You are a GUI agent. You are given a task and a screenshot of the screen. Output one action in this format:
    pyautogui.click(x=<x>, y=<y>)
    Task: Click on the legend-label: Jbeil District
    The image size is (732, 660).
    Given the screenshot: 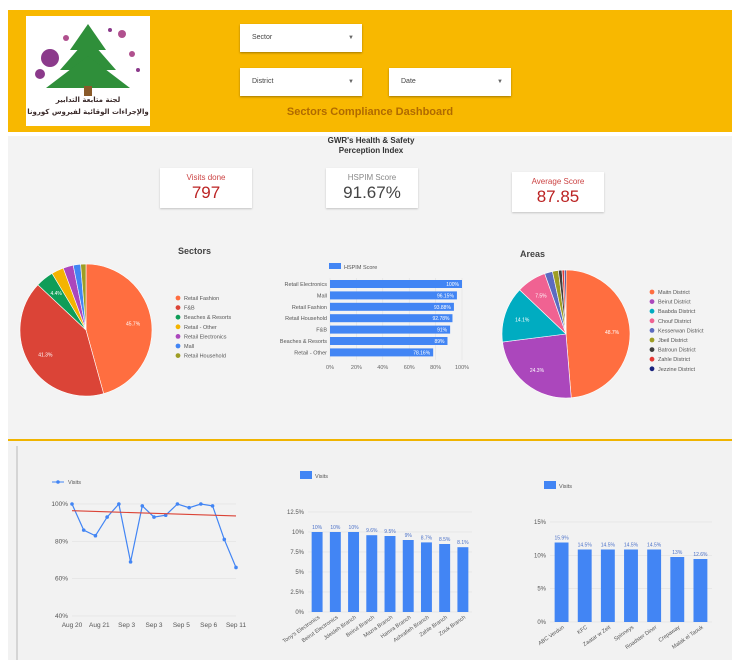 What is the action you would take?
    pyautogui.click(x=673, y=341)
    